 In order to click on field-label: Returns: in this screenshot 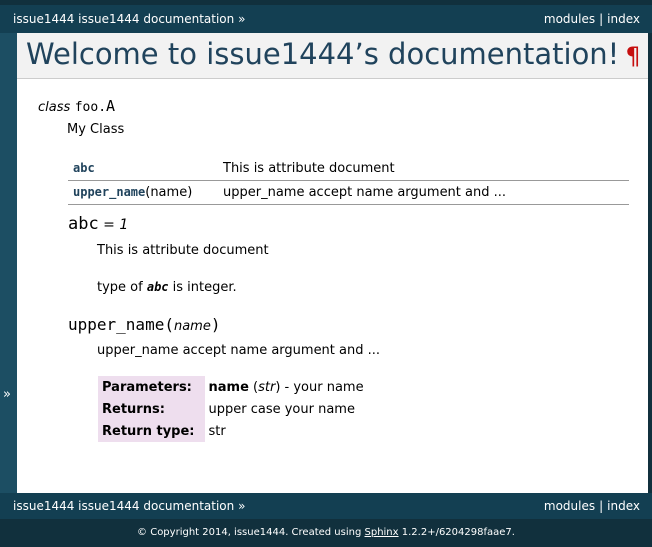, I will do `click(151, 409)`.